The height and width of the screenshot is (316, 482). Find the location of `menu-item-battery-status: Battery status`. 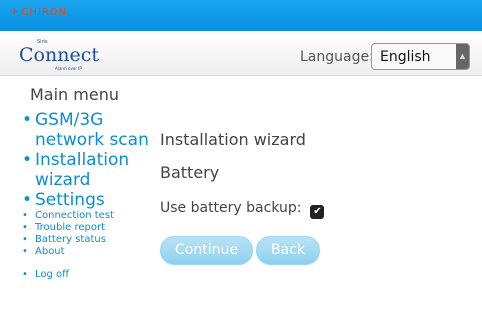

menu-item-battery-status: Battery status is located at coordinates (92, 240).